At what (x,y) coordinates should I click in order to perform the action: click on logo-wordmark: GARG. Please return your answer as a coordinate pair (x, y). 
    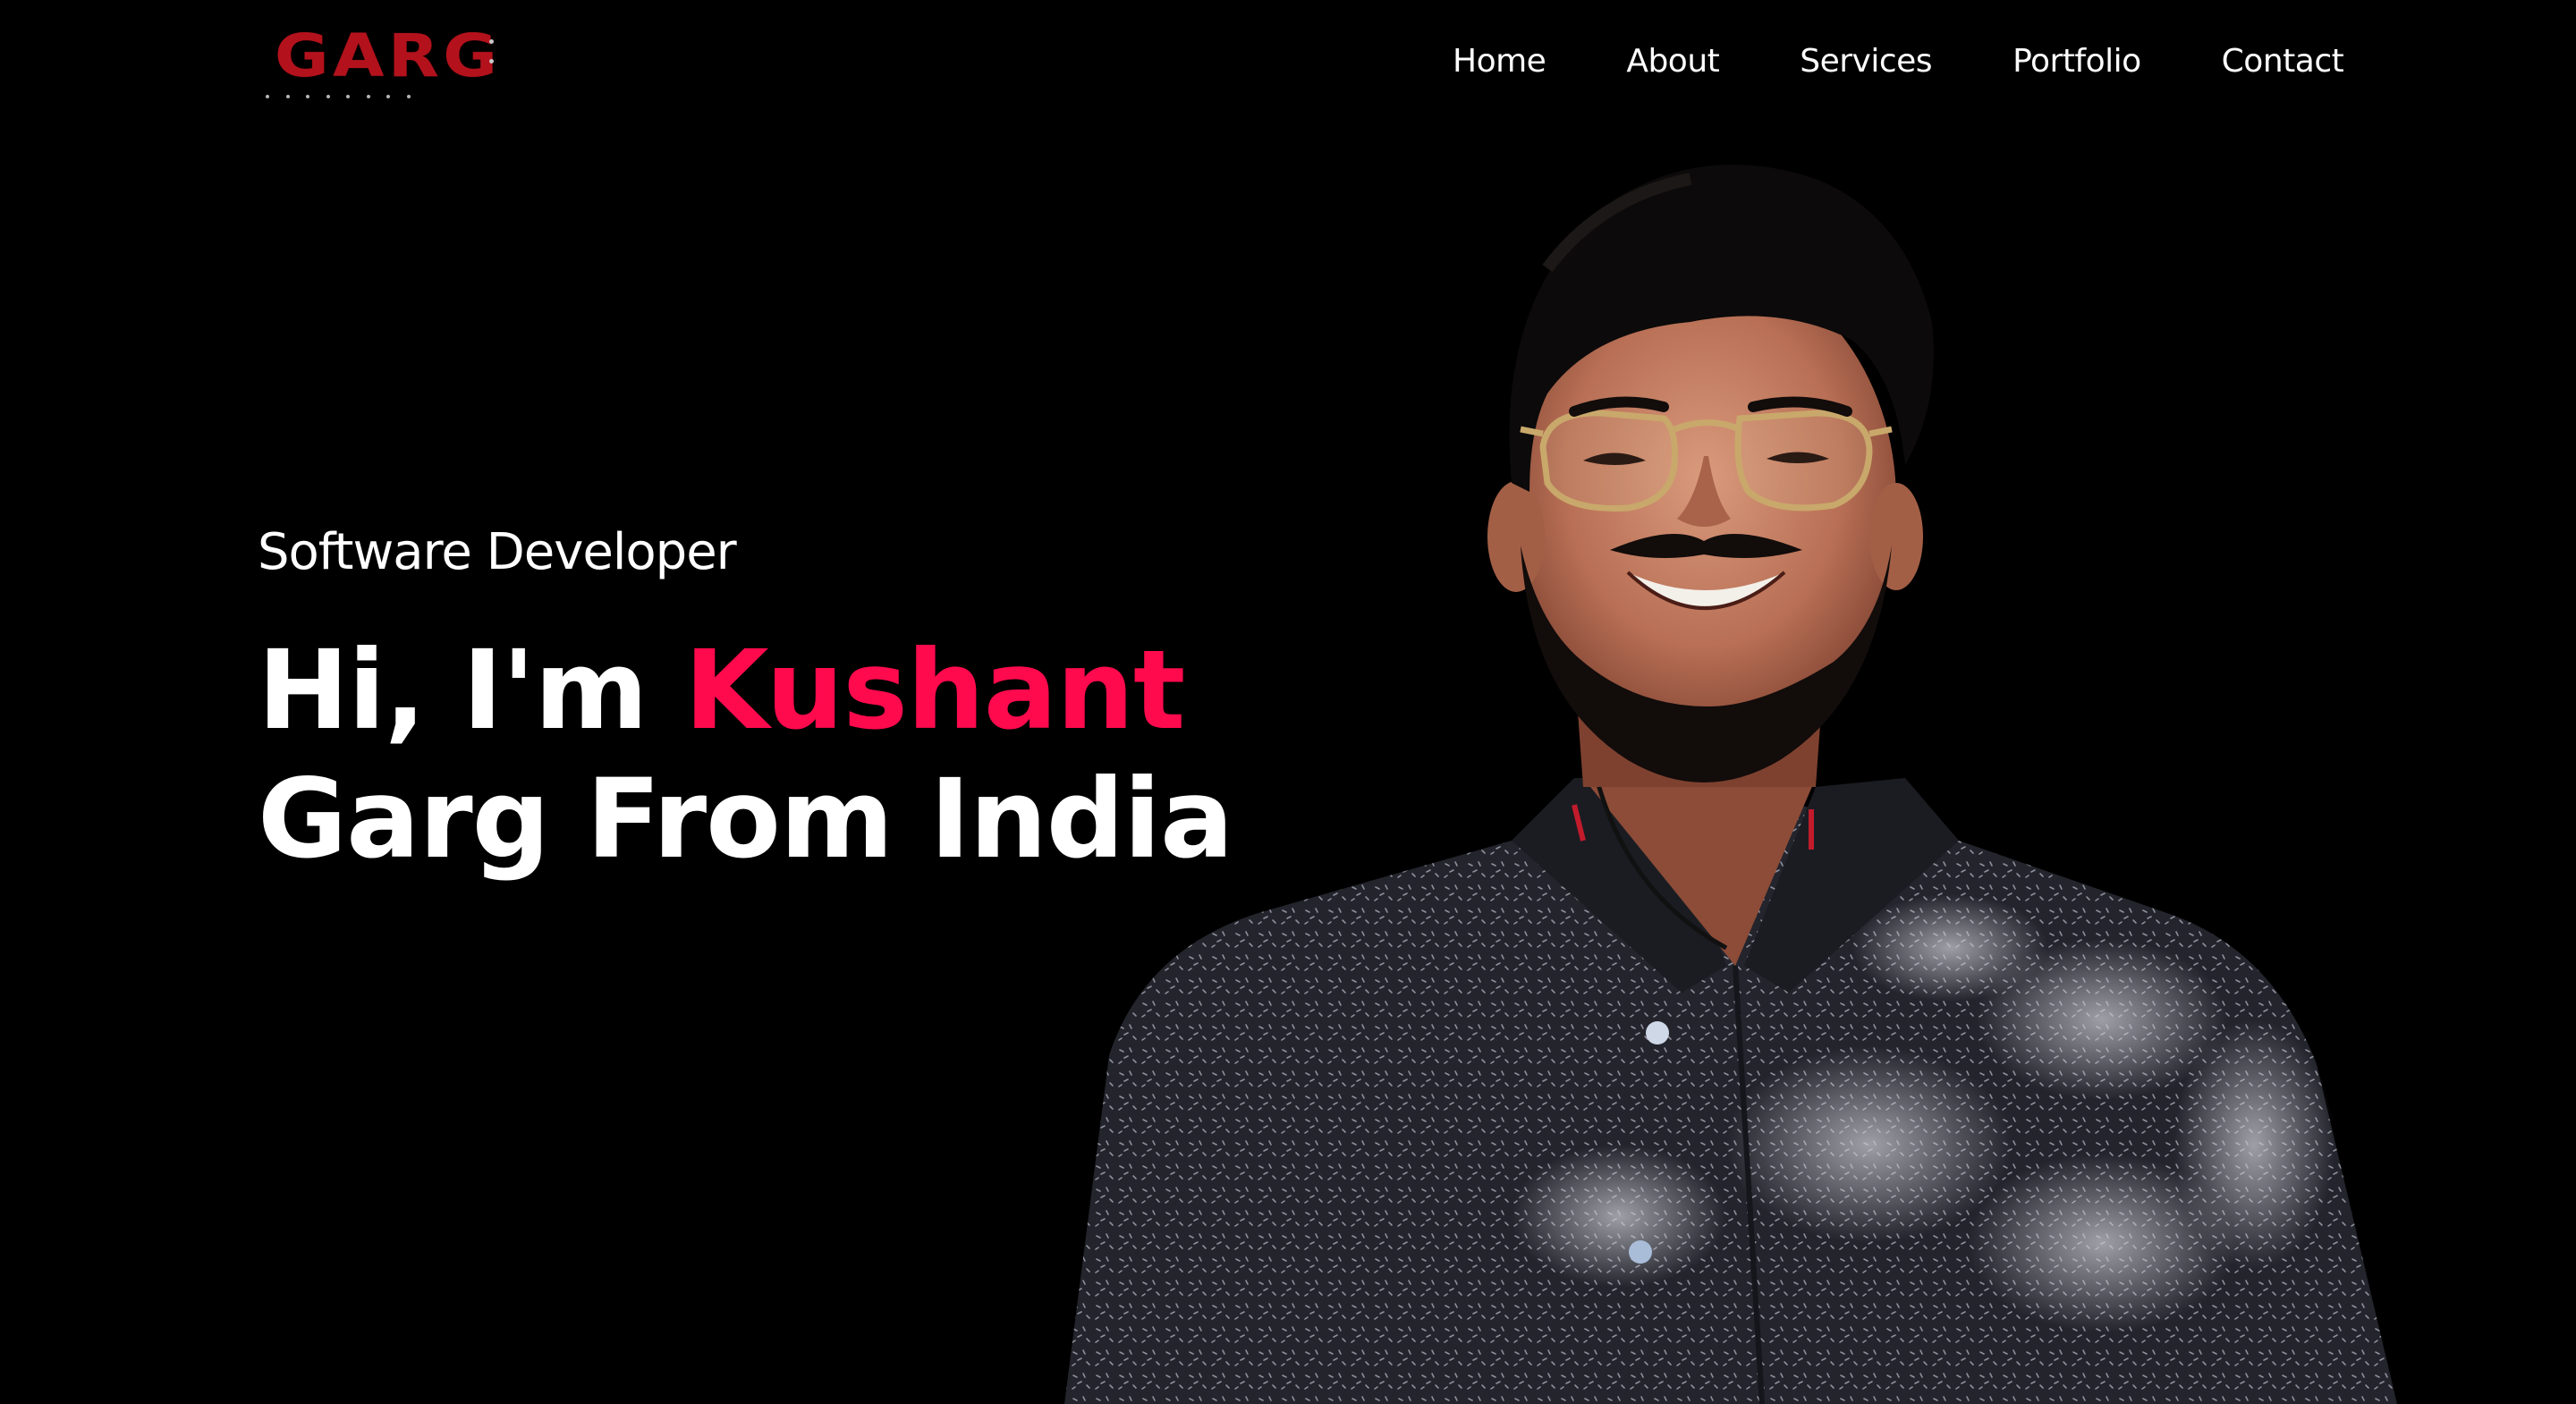
    Looking at the image, I should click on (388, 56).